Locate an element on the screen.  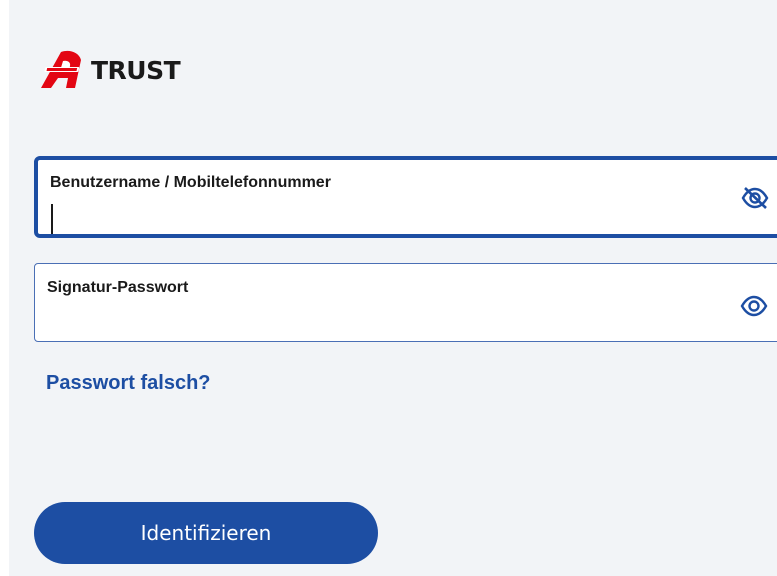
toggle-password-visibility-button is located at coordinates (754, 306).